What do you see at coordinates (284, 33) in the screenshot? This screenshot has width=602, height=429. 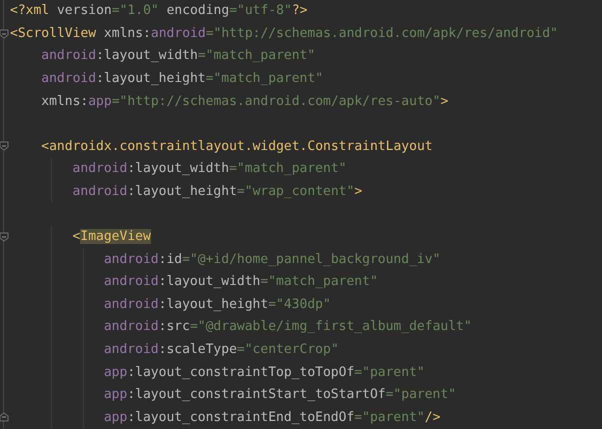 I see `code-line: <ScrollView xmlns:android="http://schemas.android.com/apk/res/android"` at bounding box center [284, 33].